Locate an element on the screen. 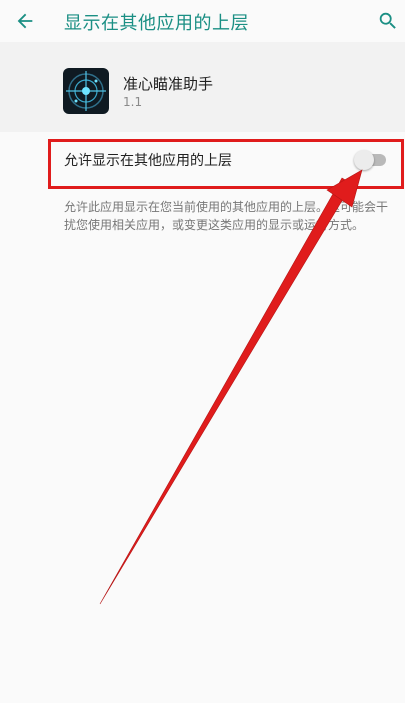  app-header: 准心瞄准助手 1.1 is located at coordinates (202, 87).